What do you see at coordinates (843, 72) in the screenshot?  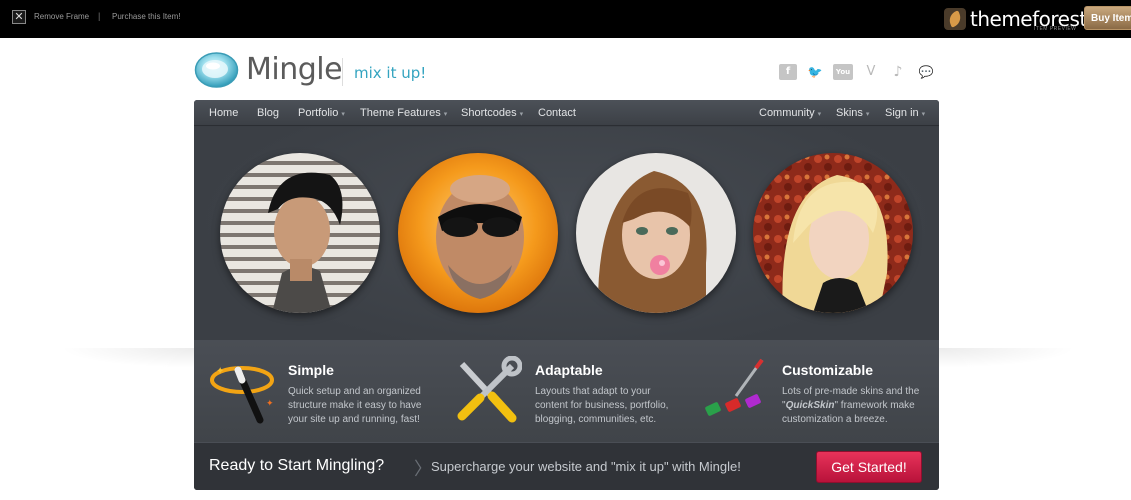 I see `youtube-icon: You` at bounding box center [843, 72].